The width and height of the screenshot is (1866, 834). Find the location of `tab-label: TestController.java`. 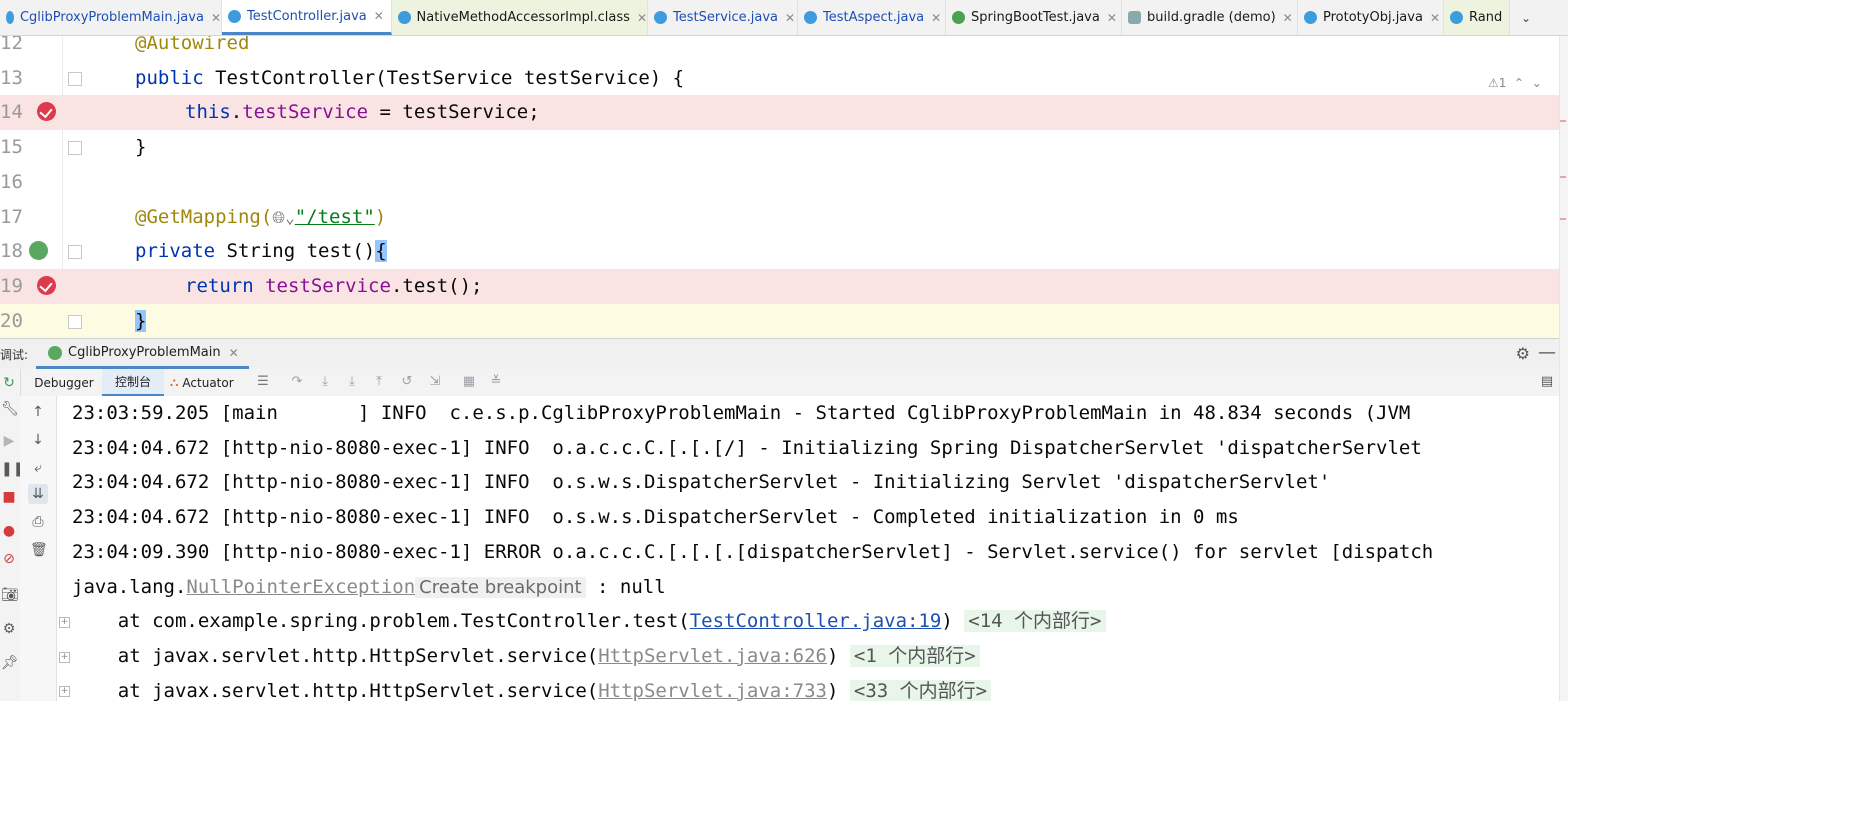

tab-label: TestController.java is located at coordinates (307, 16).